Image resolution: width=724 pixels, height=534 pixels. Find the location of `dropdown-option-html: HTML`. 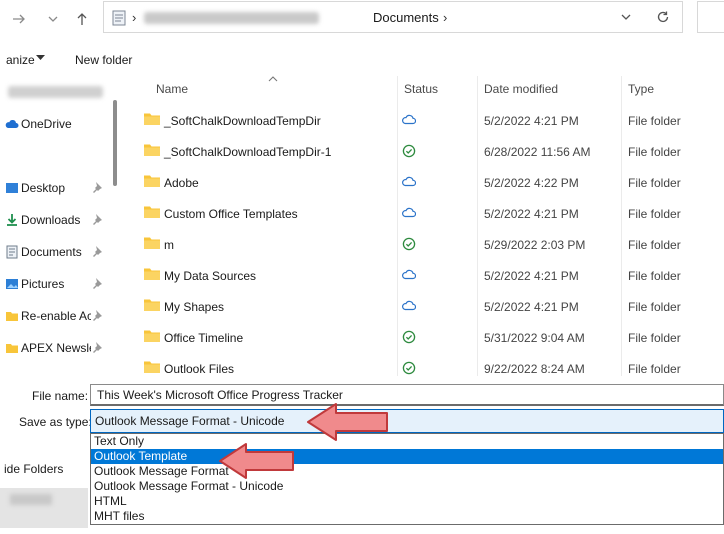

dropdown-option-html: HTML is located at coordinates (407, 501).